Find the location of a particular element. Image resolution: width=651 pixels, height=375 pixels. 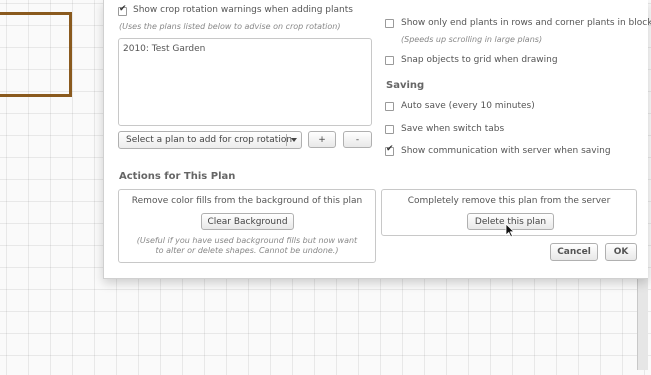

clear-background-button: Clear Background is located at coordinates (247, 221).